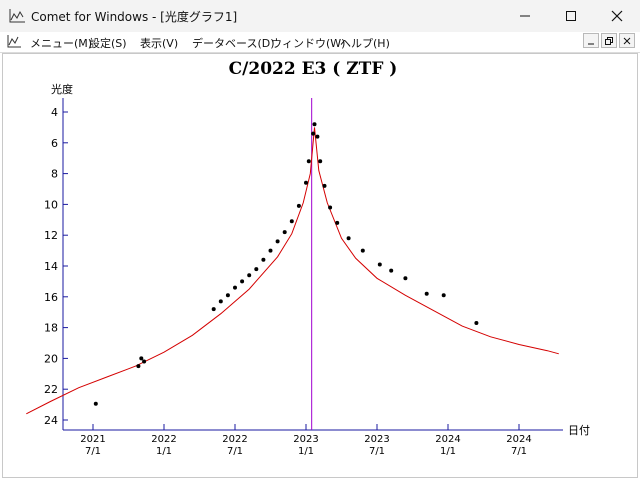 The height and width of the screenshot is (480, 640). I want to click on menu-item-settings: 設定(S), so click(108, 43).